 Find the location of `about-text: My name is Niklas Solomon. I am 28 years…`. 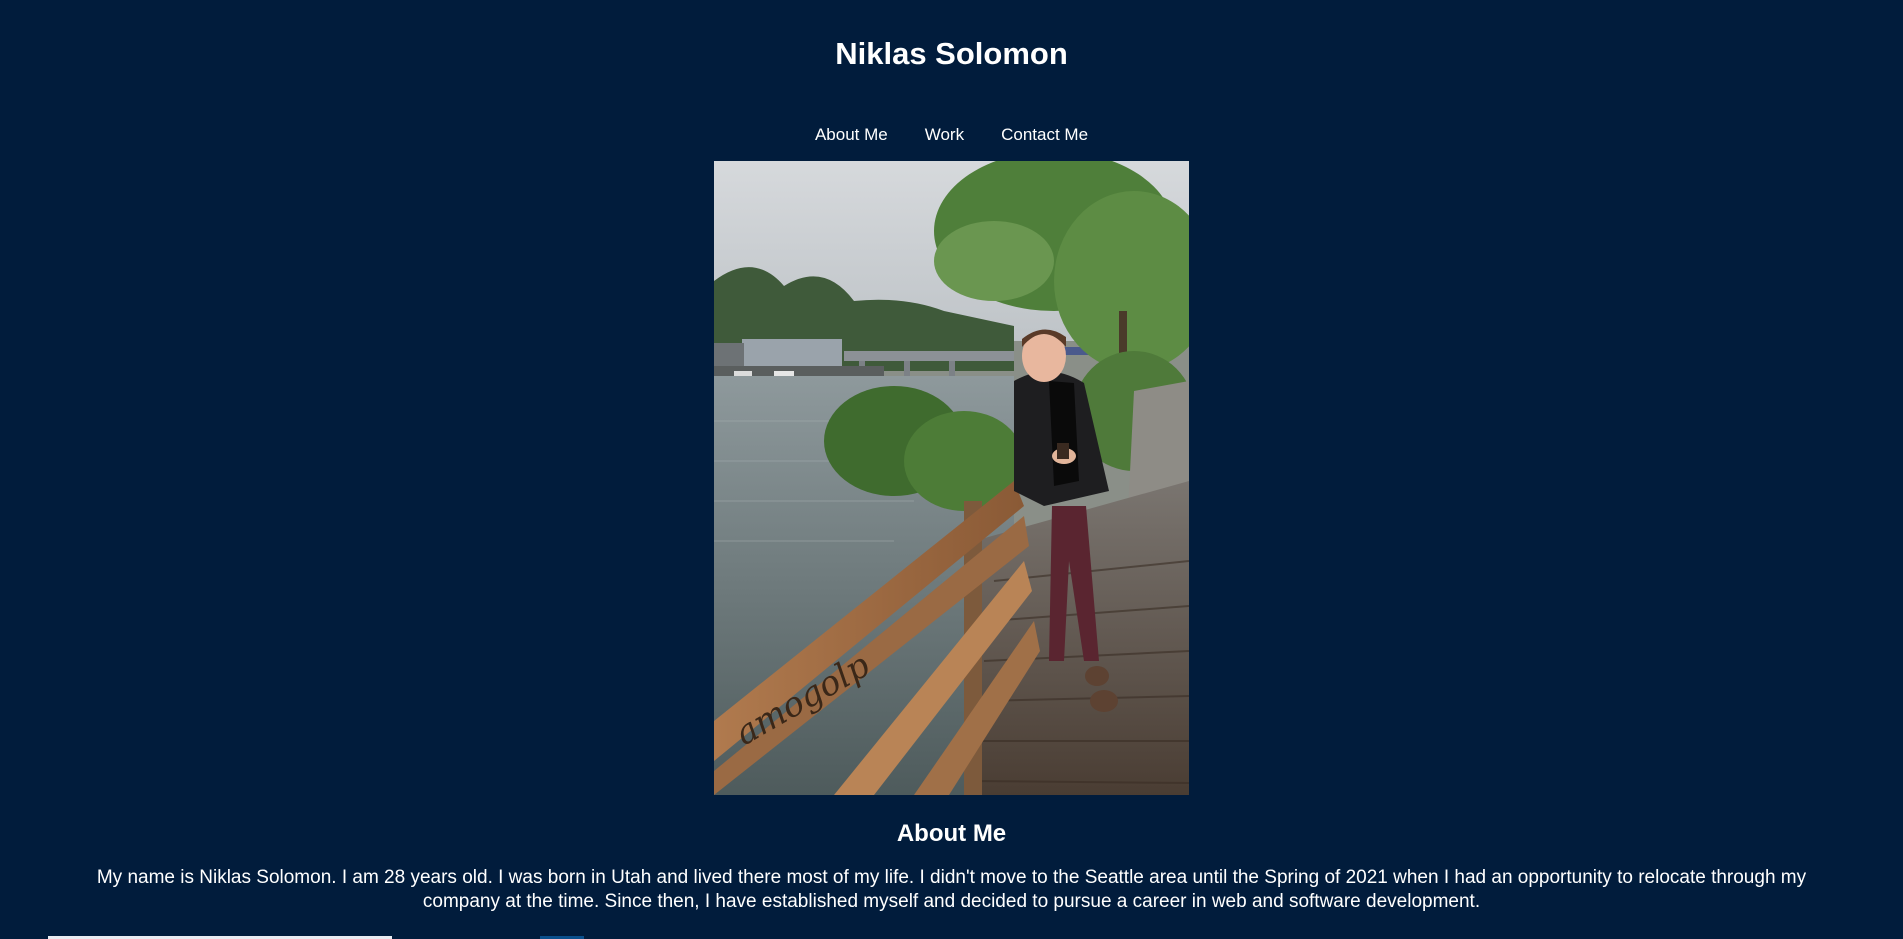

about-text: My name is Niklas Solomon. I am 28 years… is located at coordinates (951, 889).